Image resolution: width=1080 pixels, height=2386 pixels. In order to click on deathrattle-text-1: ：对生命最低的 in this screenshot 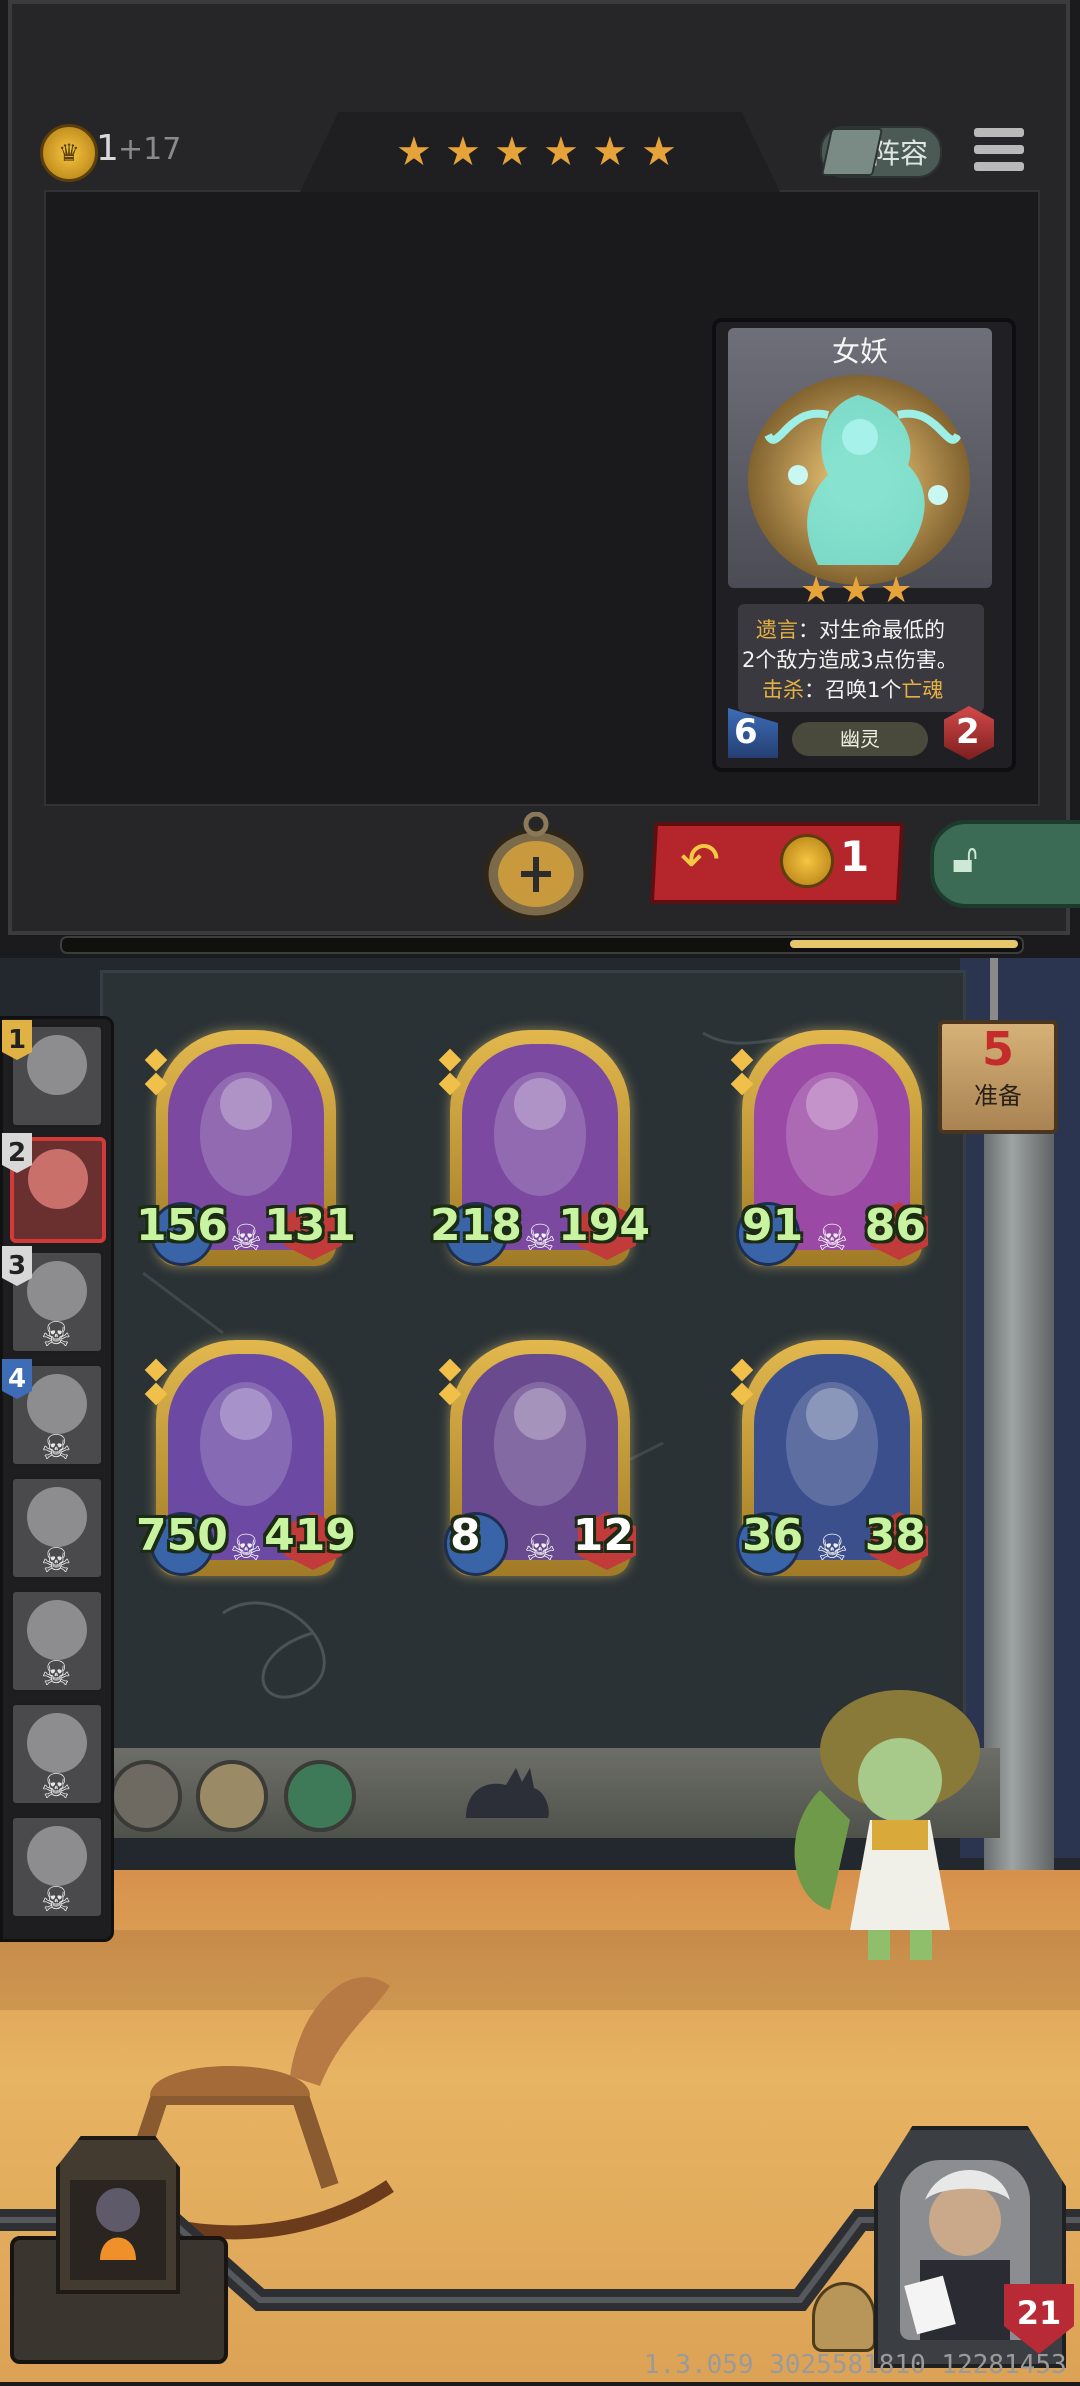, I will do `click(871, 630)`.